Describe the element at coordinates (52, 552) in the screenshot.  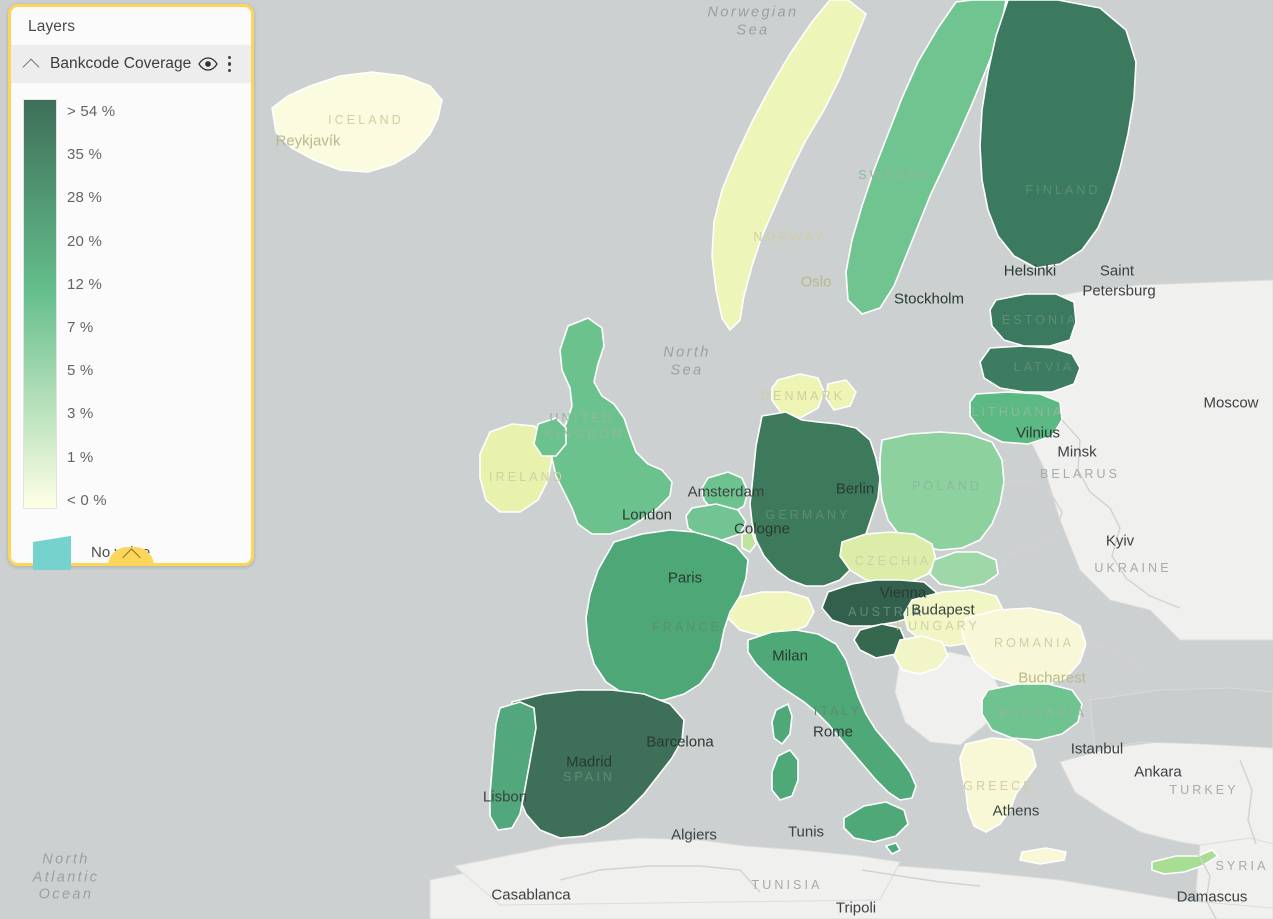
I see `no-value-swatch` at that location.